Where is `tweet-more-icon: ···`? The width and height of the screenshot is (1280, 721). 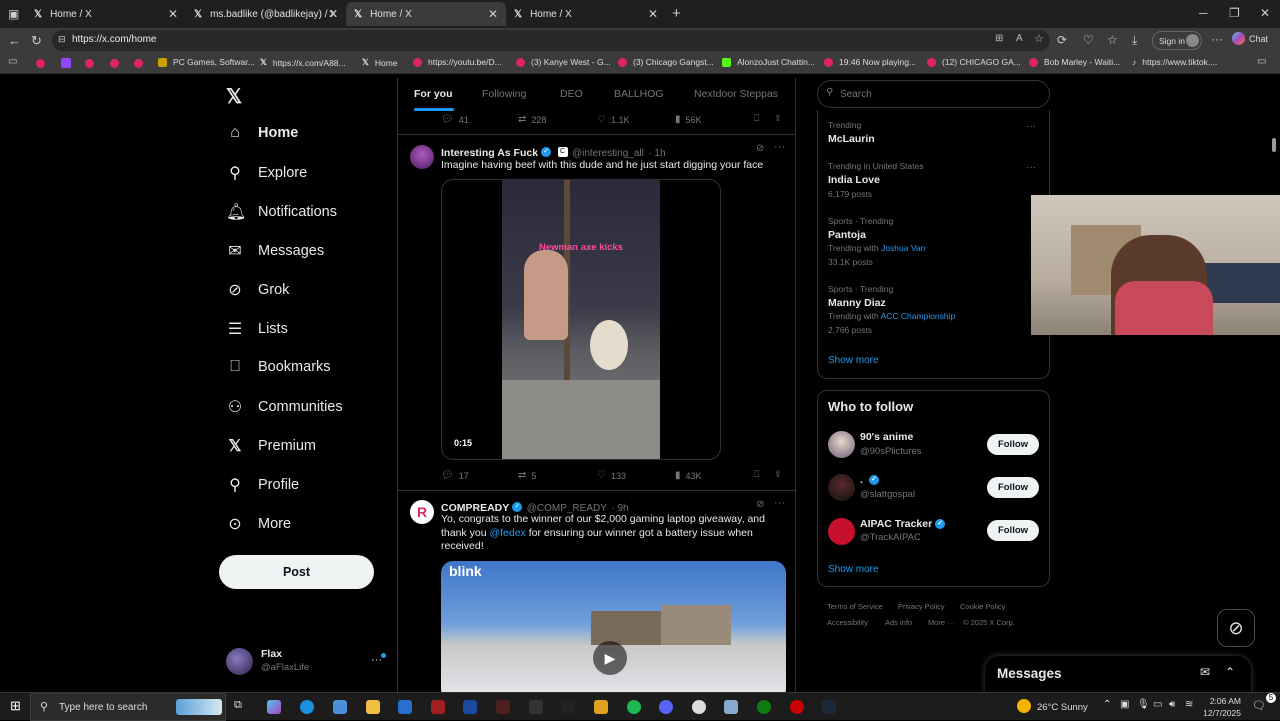
tweet-more-icon: ··· is located at coordinates (779, 503).